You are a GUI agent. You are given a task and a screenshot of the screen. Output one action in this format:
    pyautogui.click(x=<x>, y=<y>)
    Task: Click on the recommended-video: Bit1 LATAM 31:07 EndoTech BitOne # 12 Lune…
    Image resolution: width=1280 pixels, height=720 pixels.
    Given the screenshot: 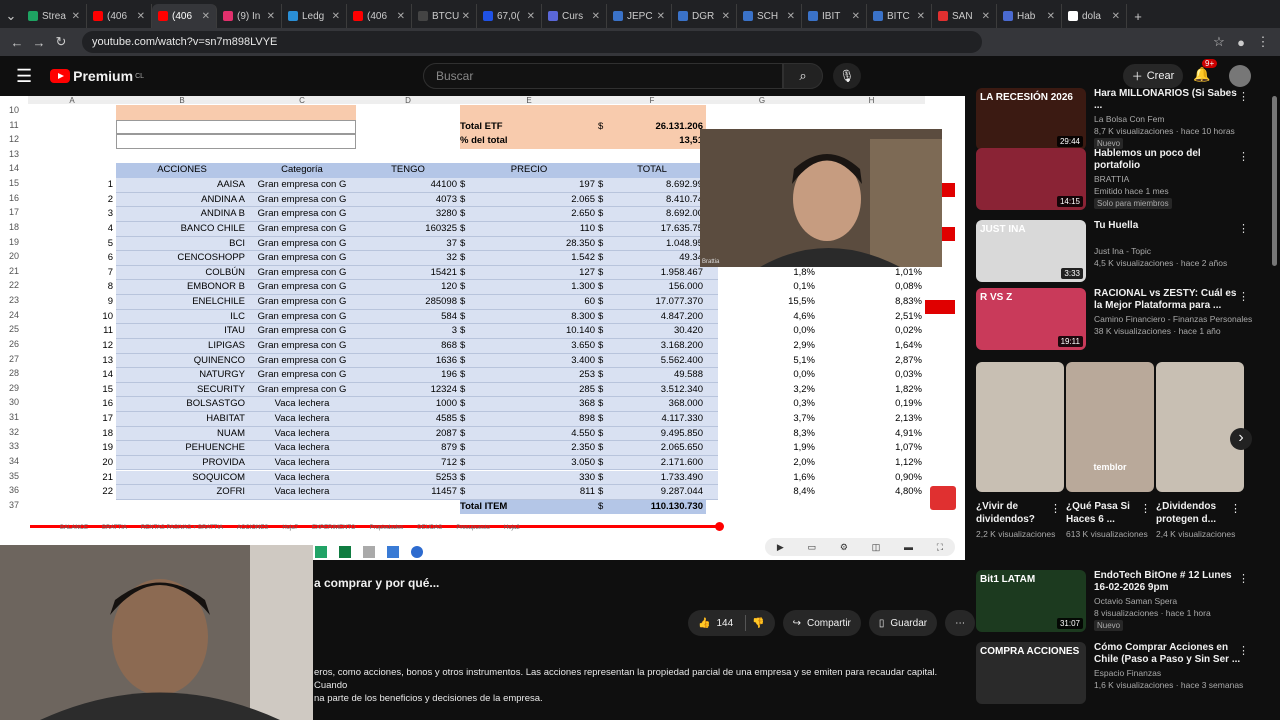 What is the action you would take?
    pyautogui.click(x=1124, y=603)
    